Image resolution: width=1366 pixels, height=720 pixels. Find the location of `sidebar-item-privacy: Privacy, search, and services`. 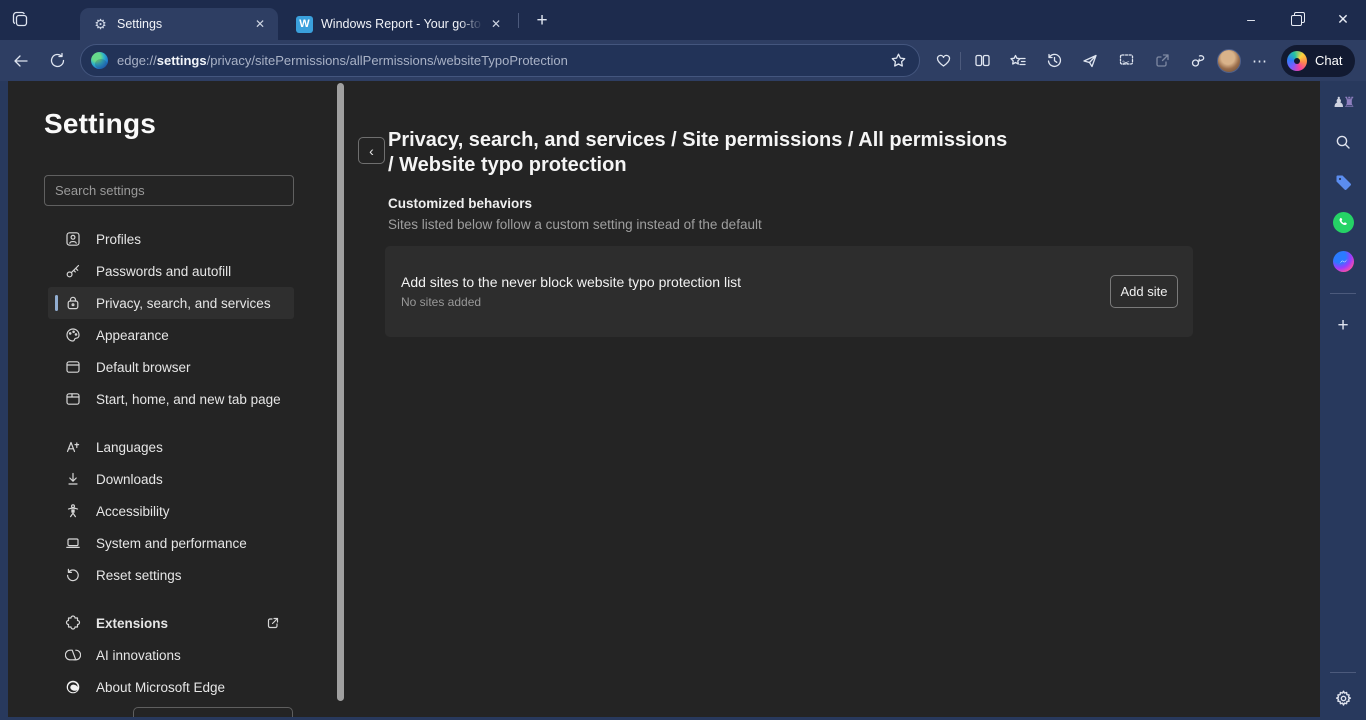

sidebar-item-privacy: Privacy, search, and services is located at coordinates (171, 303).